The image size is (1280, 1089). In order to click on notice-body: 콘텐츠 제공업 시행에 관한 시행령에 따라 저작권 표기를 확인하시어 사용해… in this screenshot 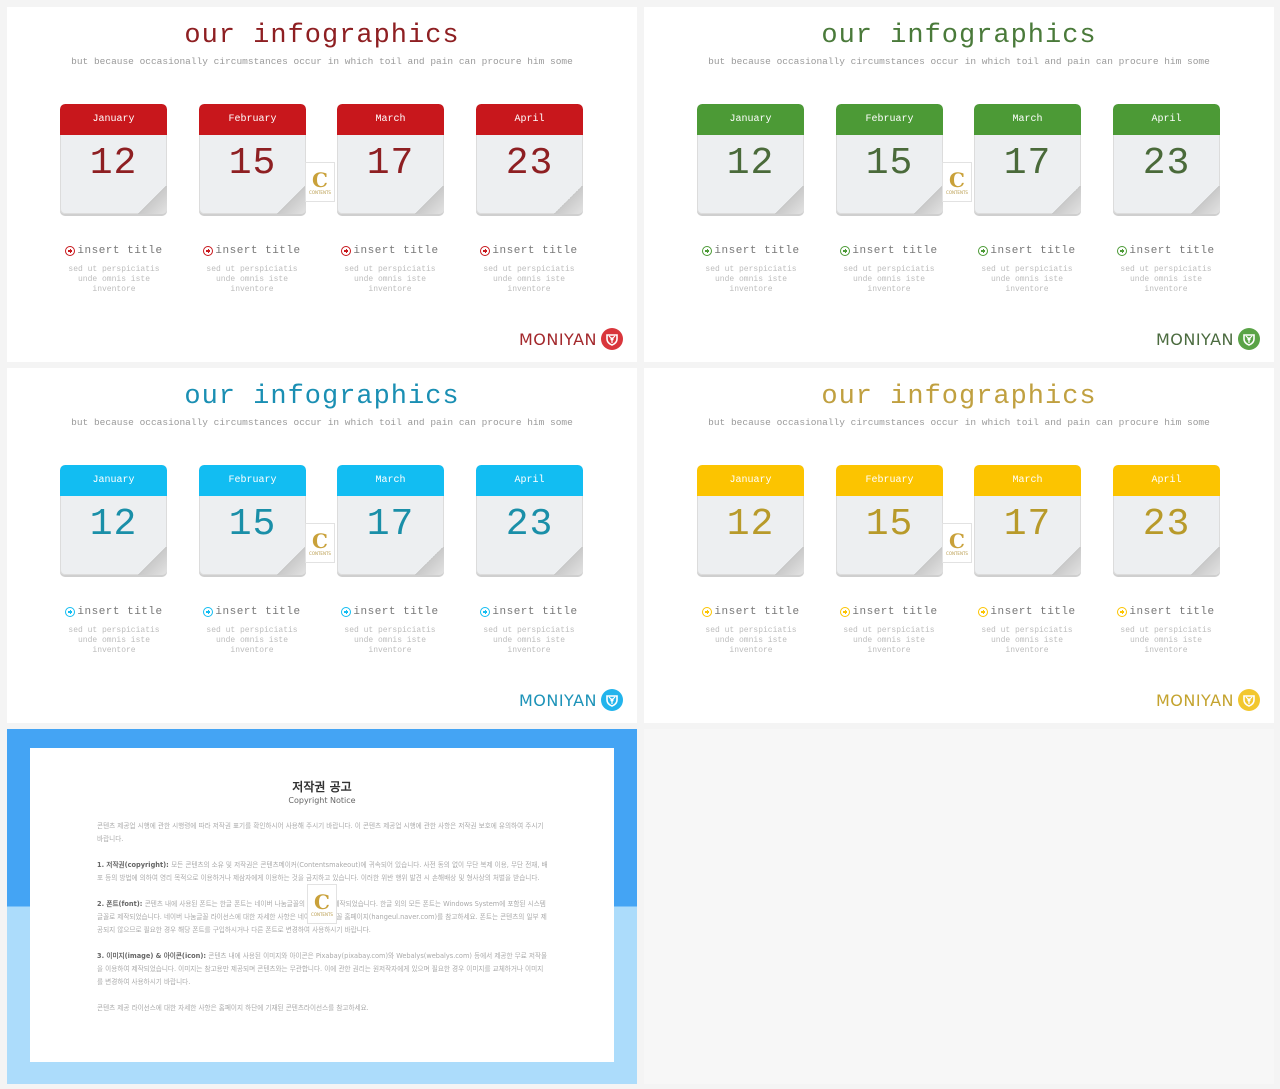, I will do `click(323, 924)`.